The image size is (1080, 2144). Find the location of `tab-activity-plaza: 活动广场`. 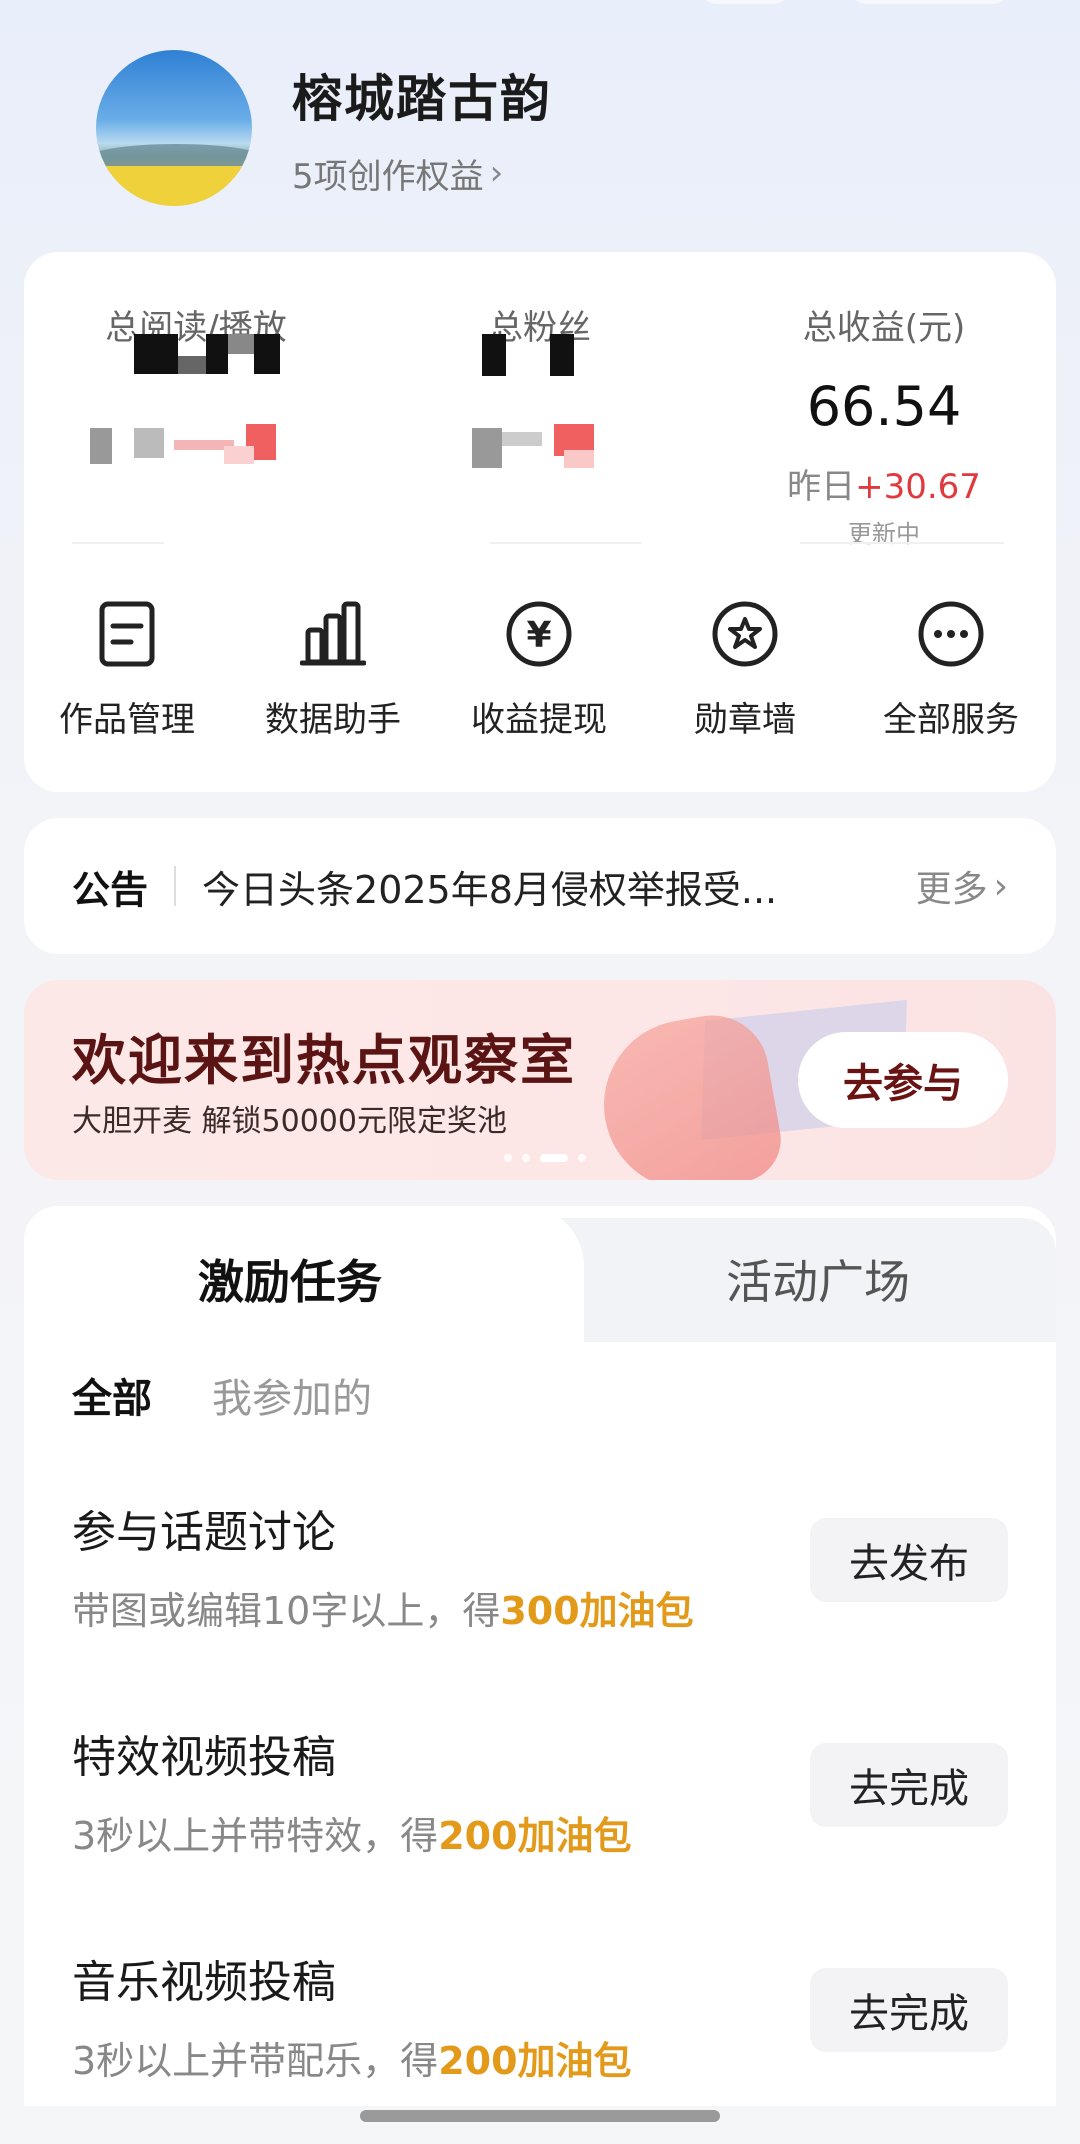

tab-activity-plaza: 活动广场 is located at coordinates (818, 1279).